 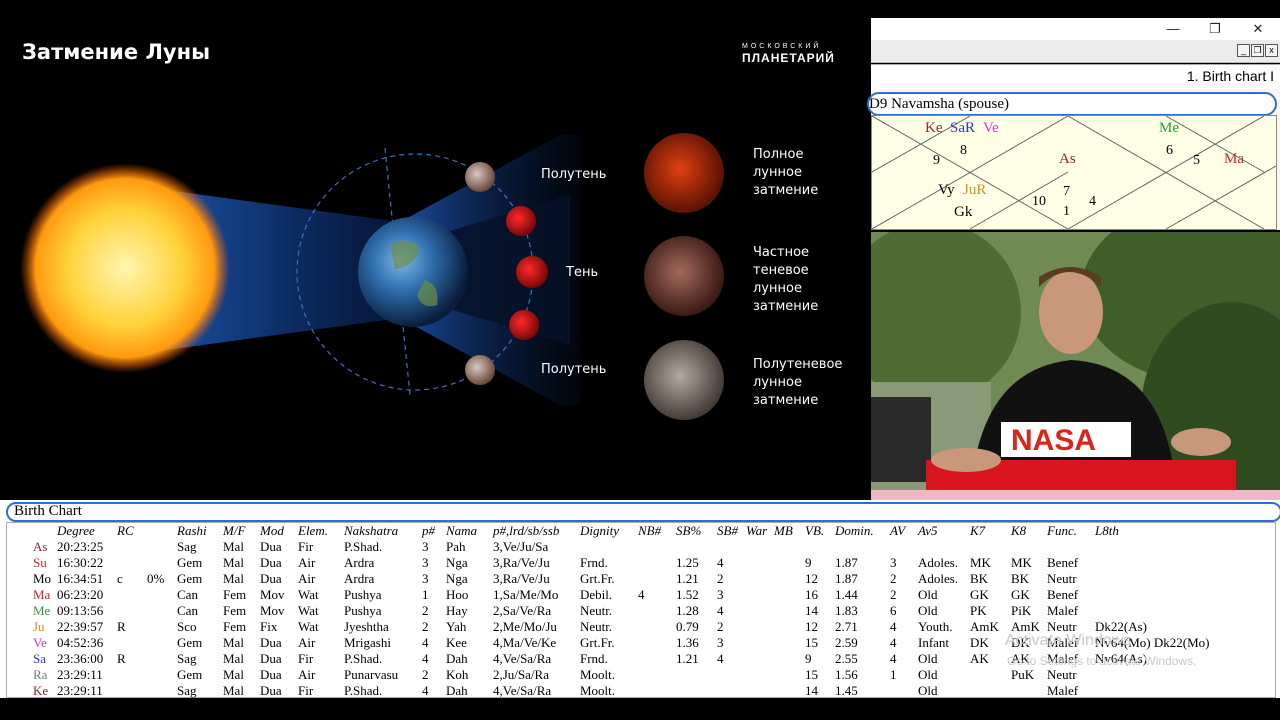 I want to click on table-cell: MK, so click(x=1021, y=562).